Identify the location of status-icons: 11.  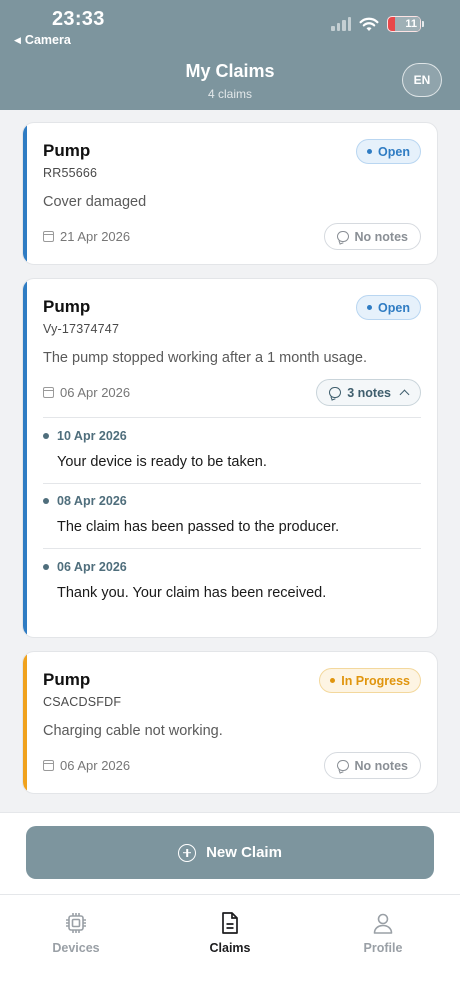
(377, 24).